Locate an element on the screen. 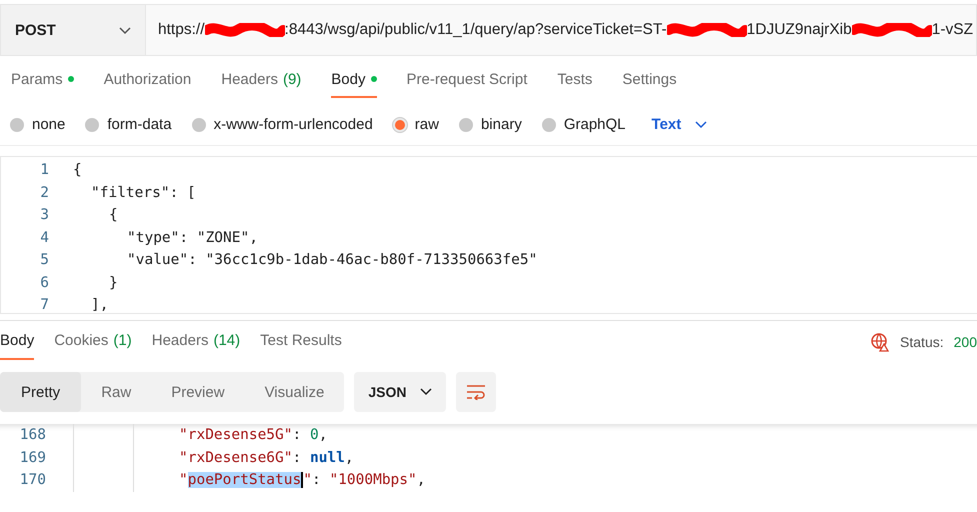 Image resolution: width=977 pixels, height=512 pixels. body-type-radio: raw is located at coordinates (415, 124).